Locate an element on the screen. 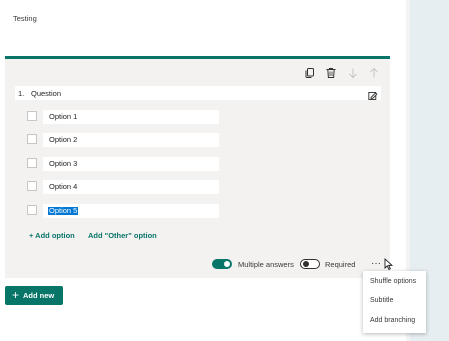  option-row: Option 5 is located at coordinates (123, 211).